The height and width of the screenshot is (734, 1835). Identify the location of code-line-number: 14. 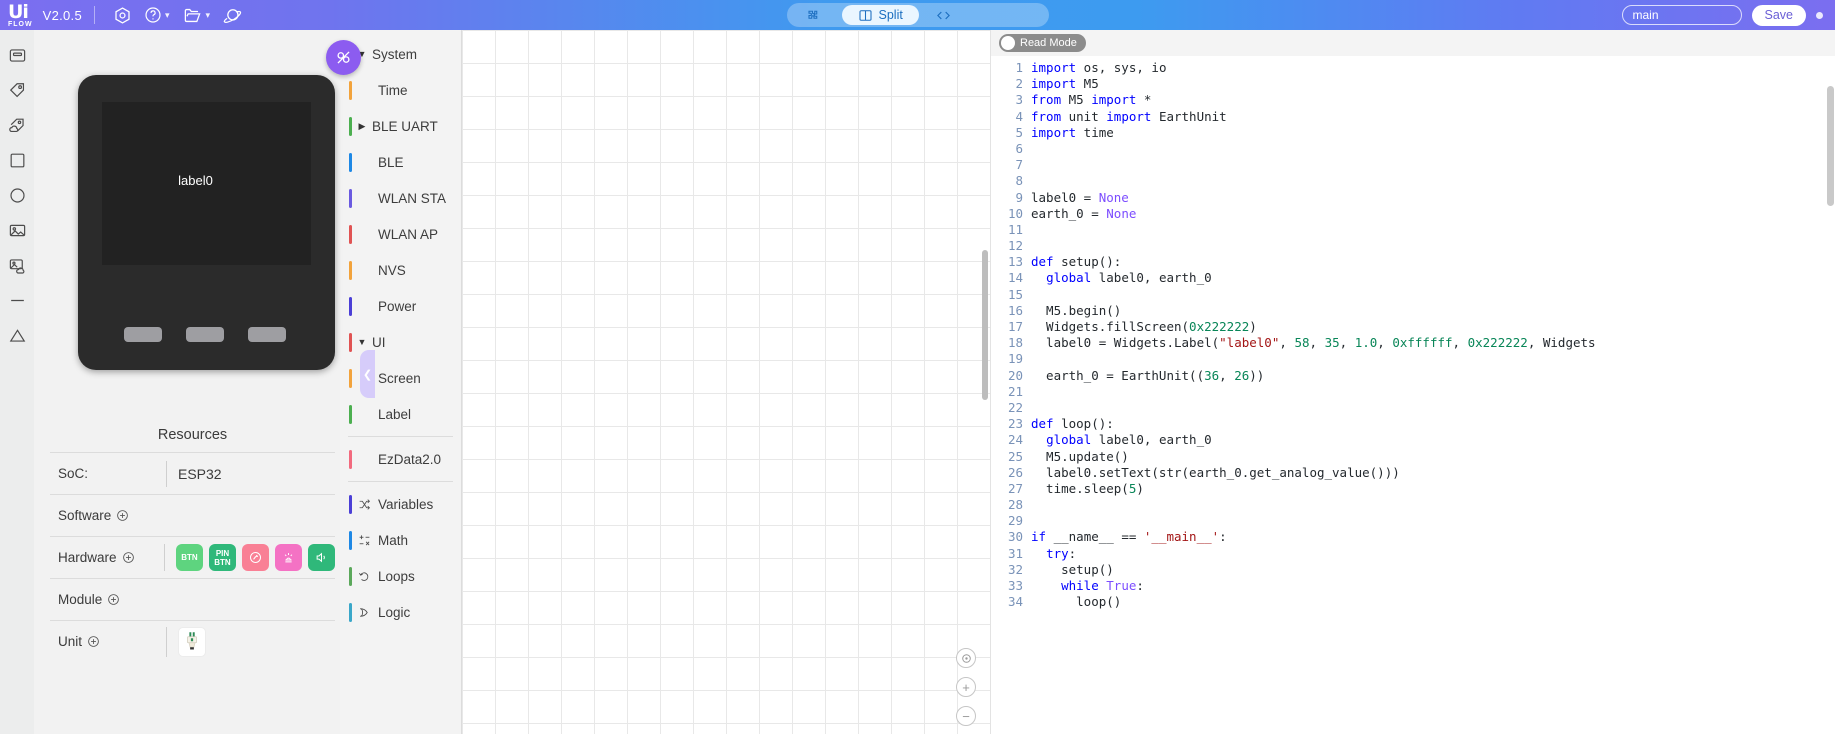
(1015, 278).